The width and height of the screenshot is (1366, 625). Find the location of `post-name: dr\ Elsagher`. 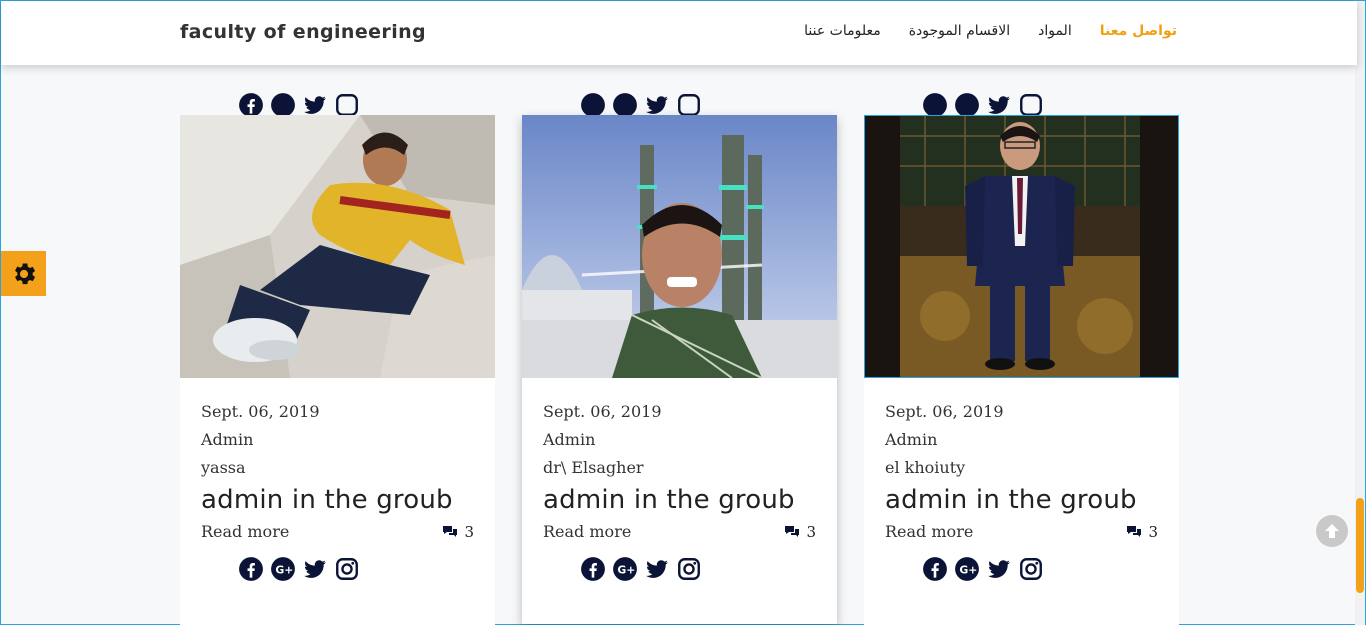

post-name: dr\ Elsagher is located at coordinates (593, 467).